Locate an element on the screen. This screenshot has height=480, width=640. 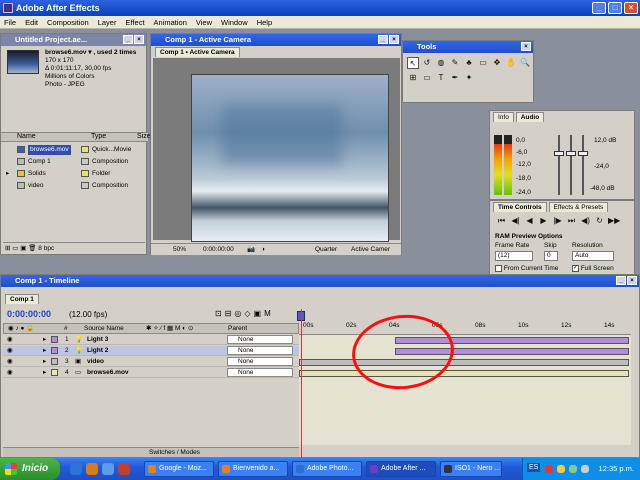
next-frame-icon: |▶ is located at coordinates (557, 220).